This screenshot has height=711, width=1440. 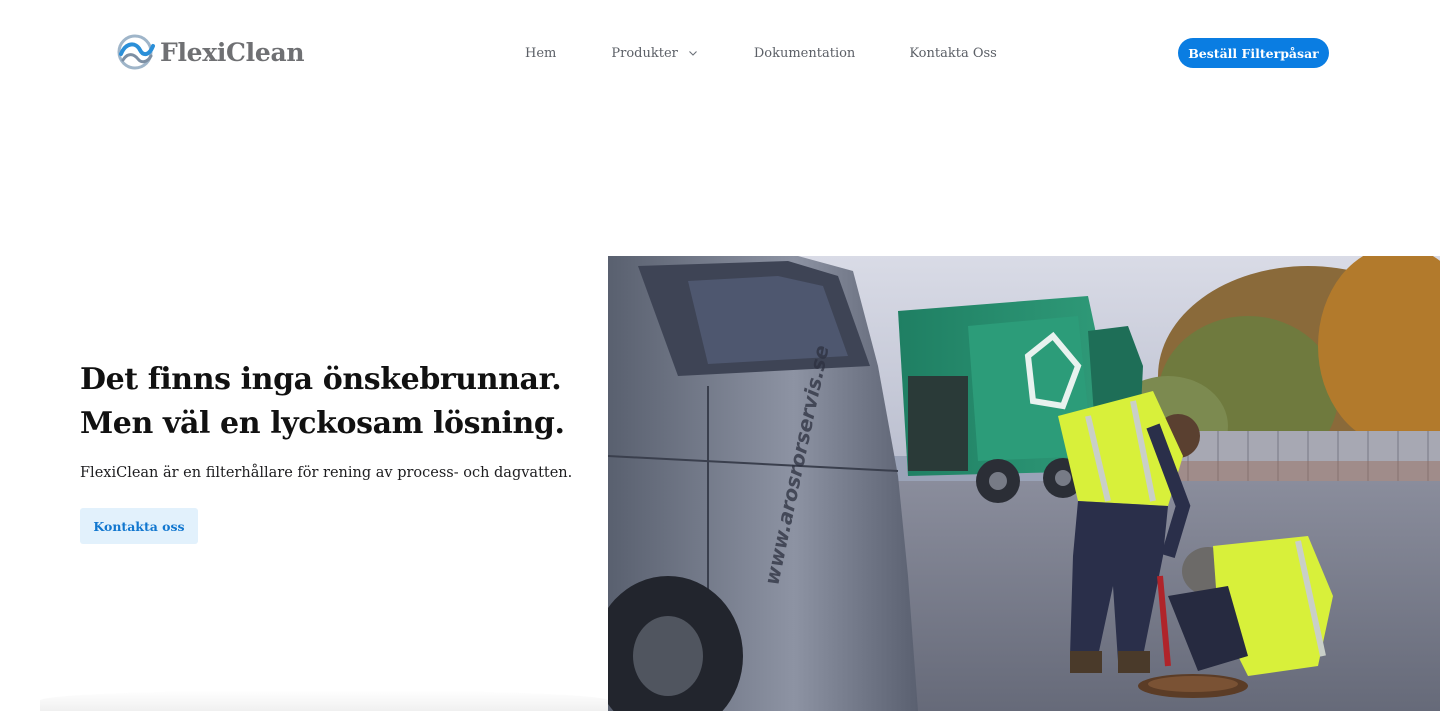 What do you see at coordinates (692, 53) in the screenshot?
I see `chevron-down-icon` at bounding box center [692, 53].